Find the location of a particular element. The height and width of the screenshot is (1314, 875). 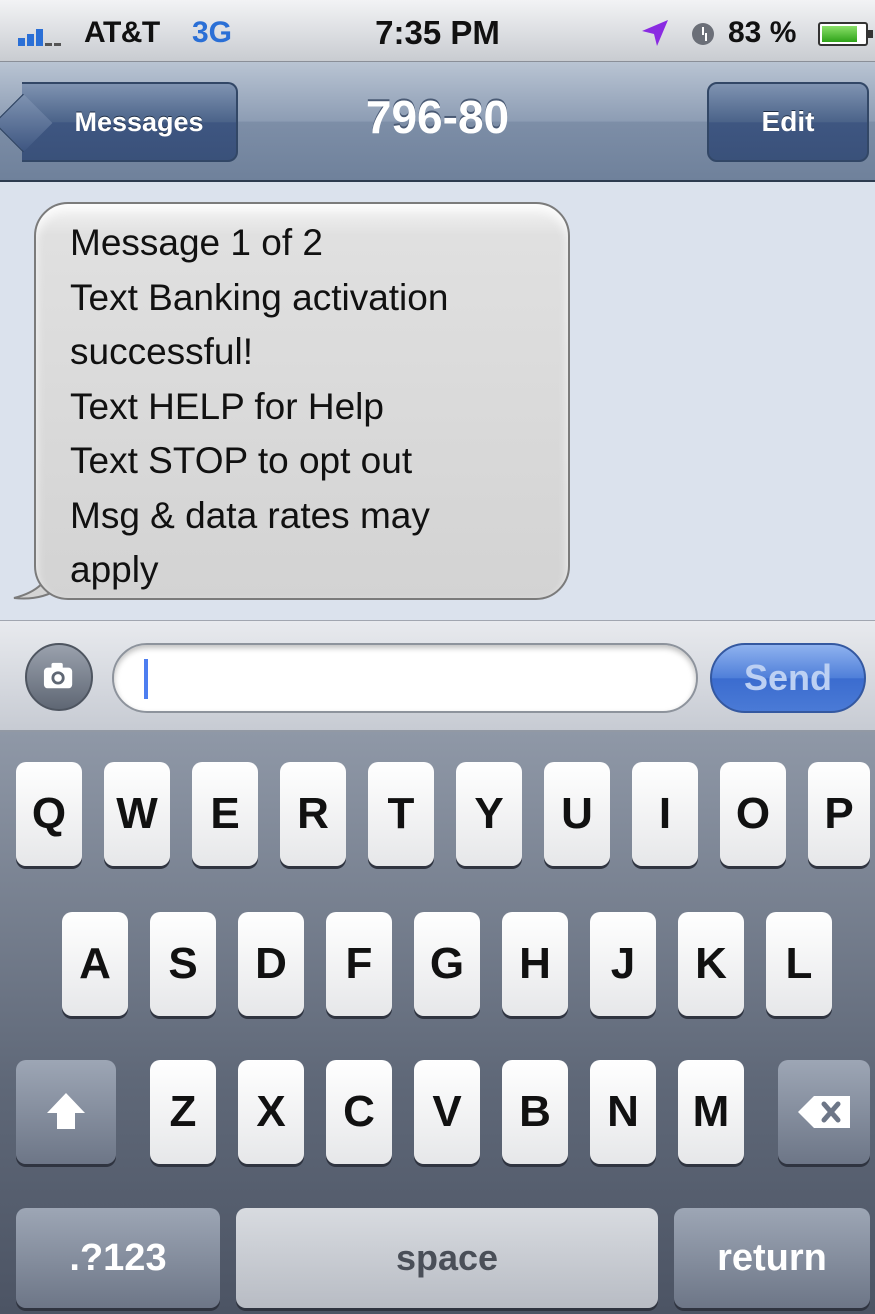

location-arrow-icon is located at coordinates (655, 33).